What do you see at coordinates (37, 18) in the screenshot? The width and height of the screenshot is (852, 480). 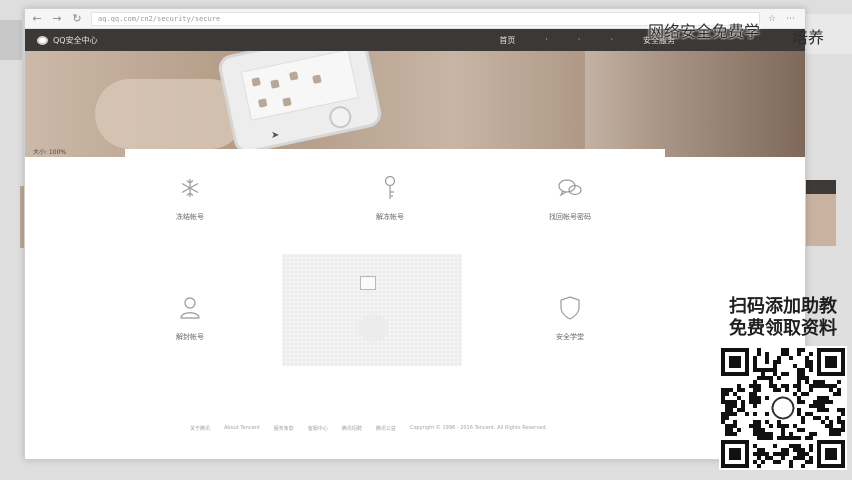 I see `back-icon: ←` at bounding box center [37, 18].